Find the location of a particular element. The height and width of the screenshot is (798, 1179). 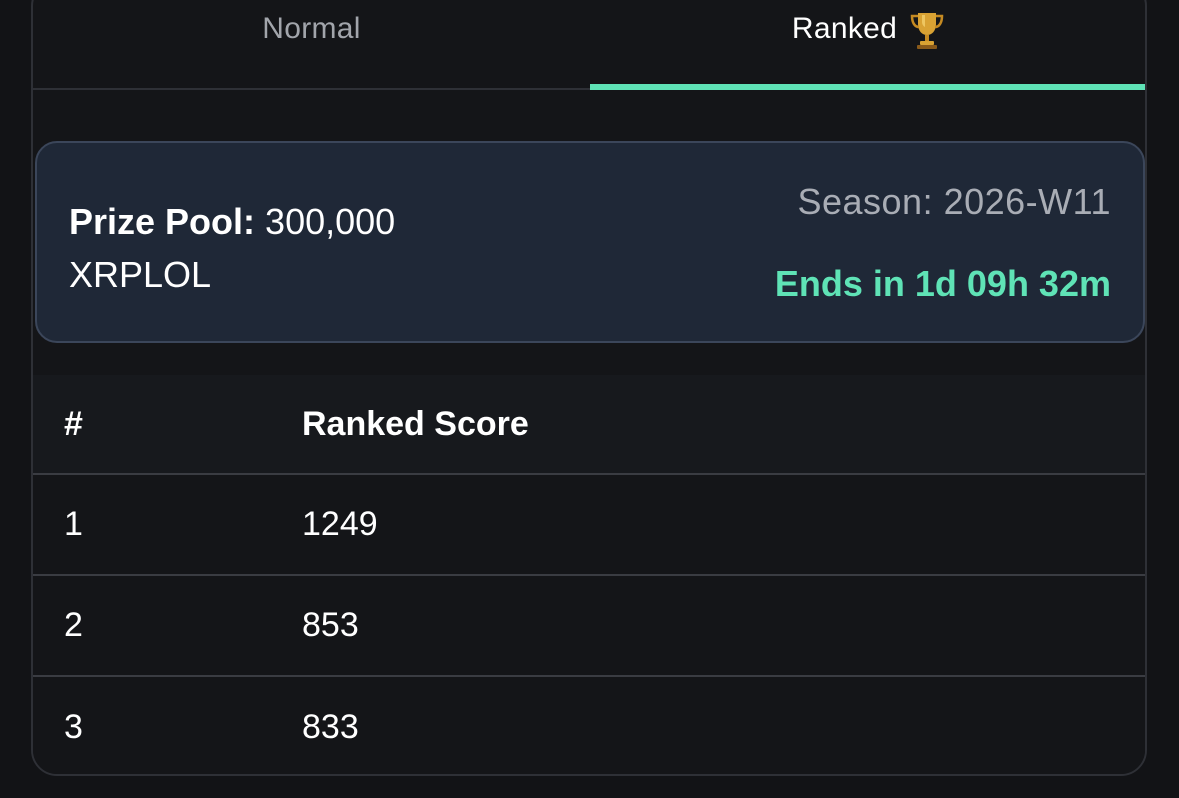

header-ranked-score: Ranked Score is located at coordinates (415, 423).